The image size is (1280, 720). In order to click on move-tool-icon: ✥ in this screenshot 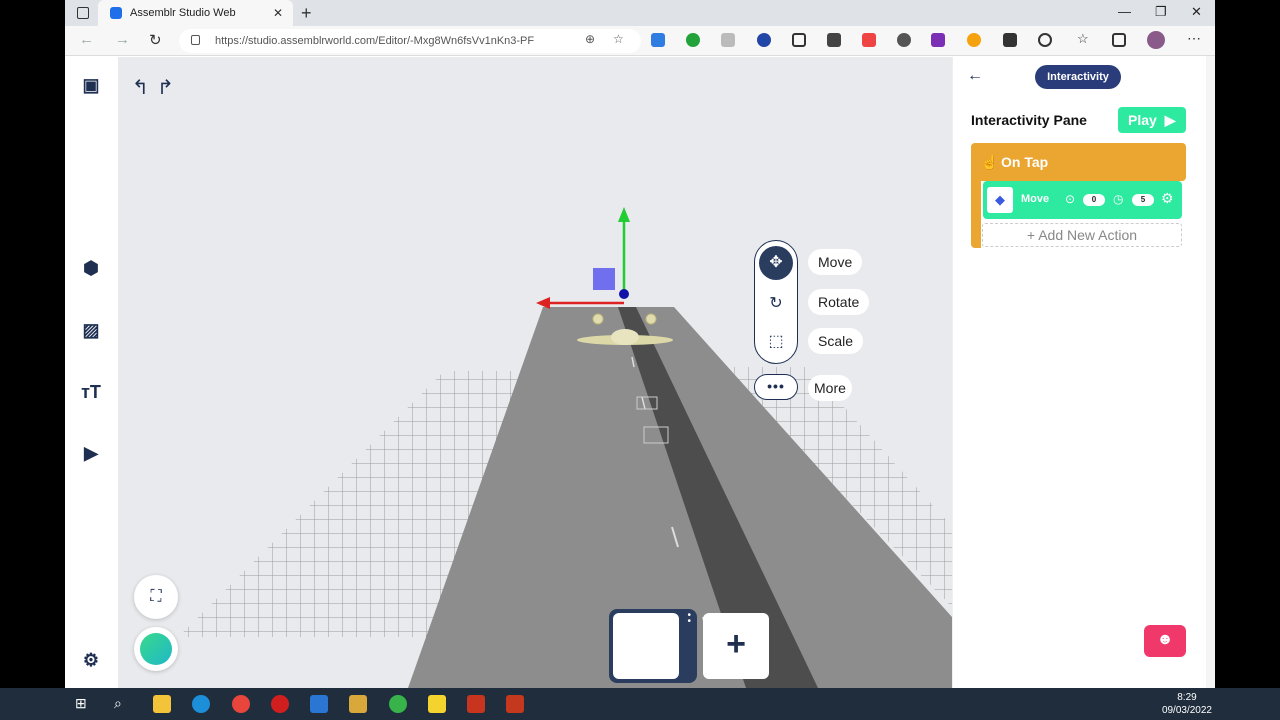, I will do `click(776, 263)`.